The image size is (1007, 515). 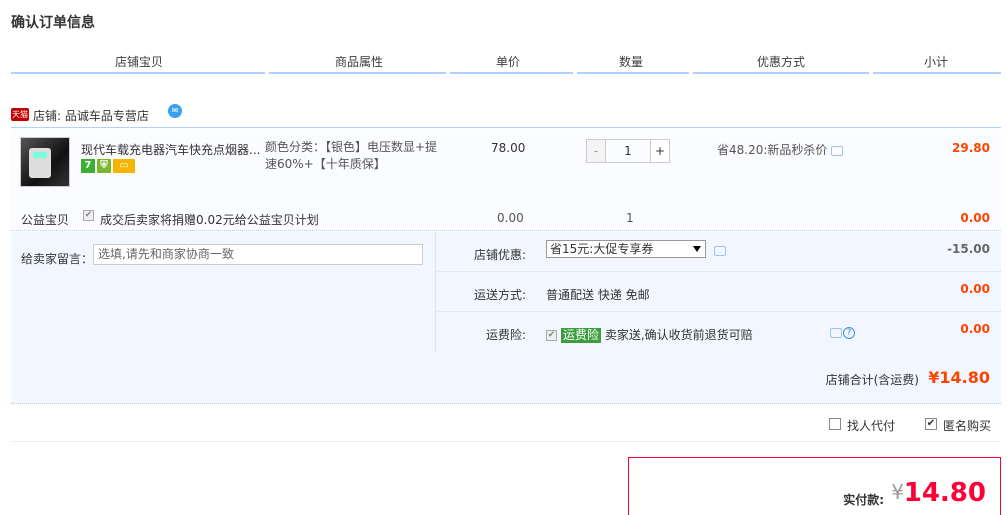 I want to click on qty-increase-button: +, so click(x=660, y=151).